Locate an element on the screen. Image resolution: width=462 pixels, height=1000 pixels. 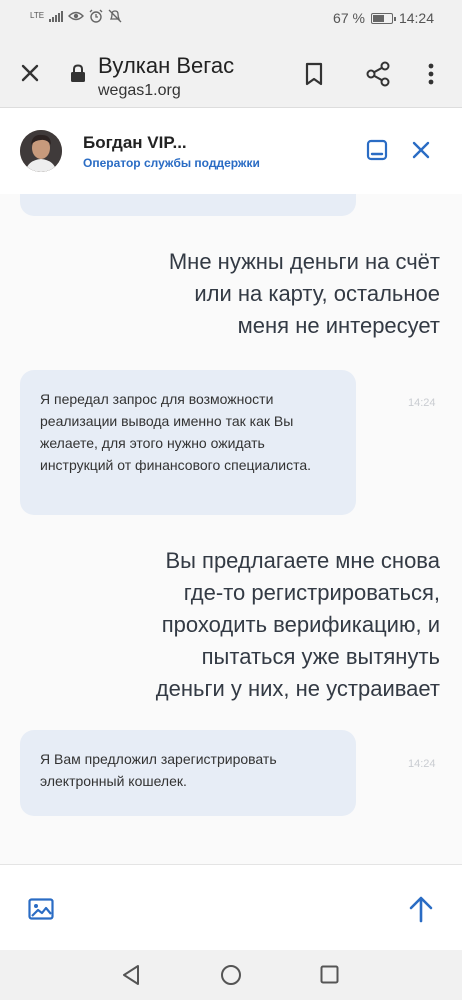
page-url: wegas1.org is located at coordinates (139, 91).